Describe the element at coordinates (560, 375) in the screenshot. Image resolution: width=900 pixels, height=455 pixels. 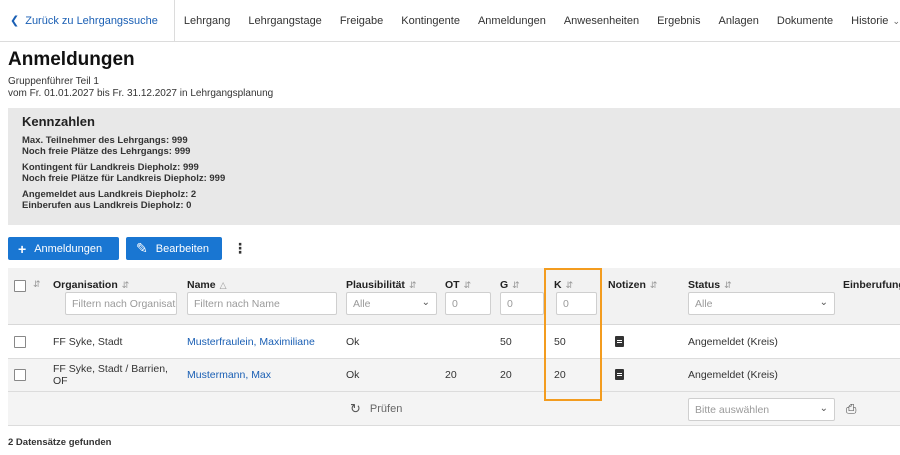
I see `k-cell: 20` at that location.